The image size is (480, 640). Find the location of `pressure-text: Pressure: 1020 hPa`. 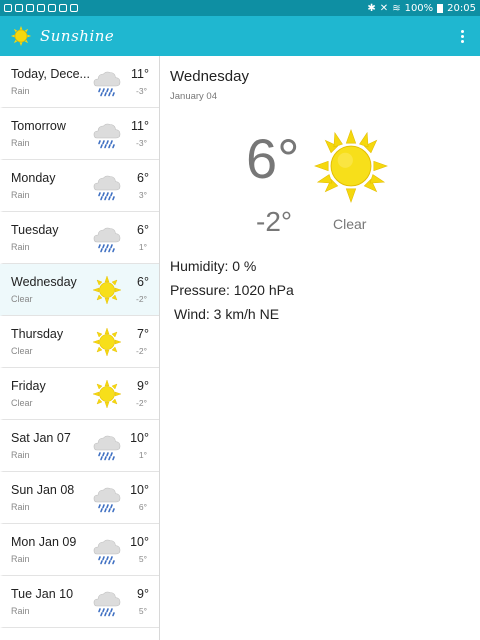

pressure-text: Pressure: 1020 hPa is located at coordinates (232, 290).